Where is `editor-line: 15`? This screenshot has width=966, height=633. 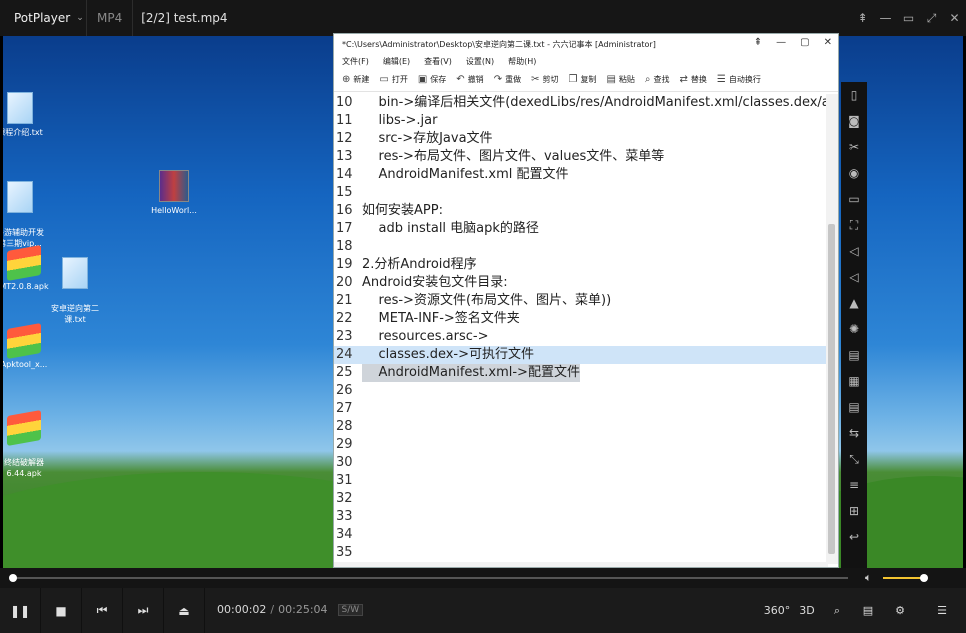
editor-line: 15 is located at coordinates (581, 193).